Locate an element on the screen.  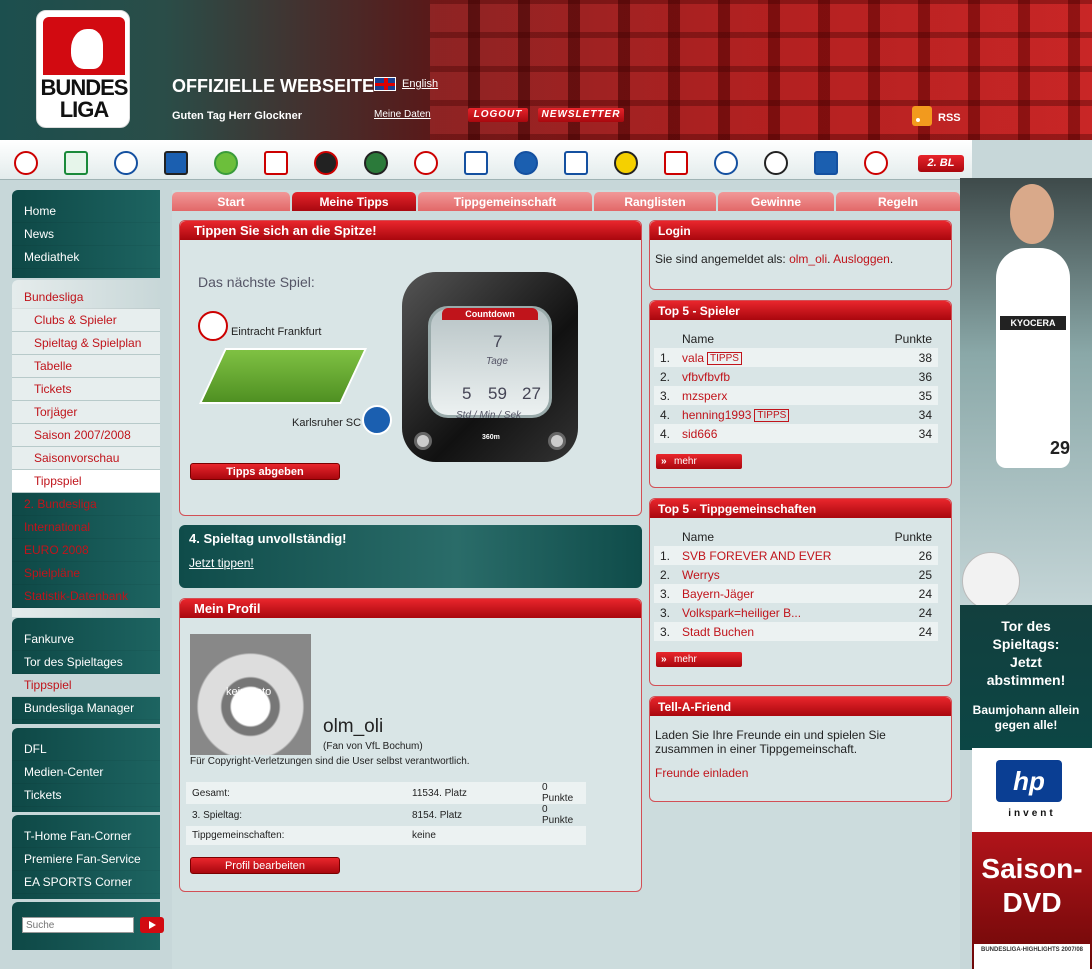
club-hoffenheim-icon is located at coordinates (826, 163).